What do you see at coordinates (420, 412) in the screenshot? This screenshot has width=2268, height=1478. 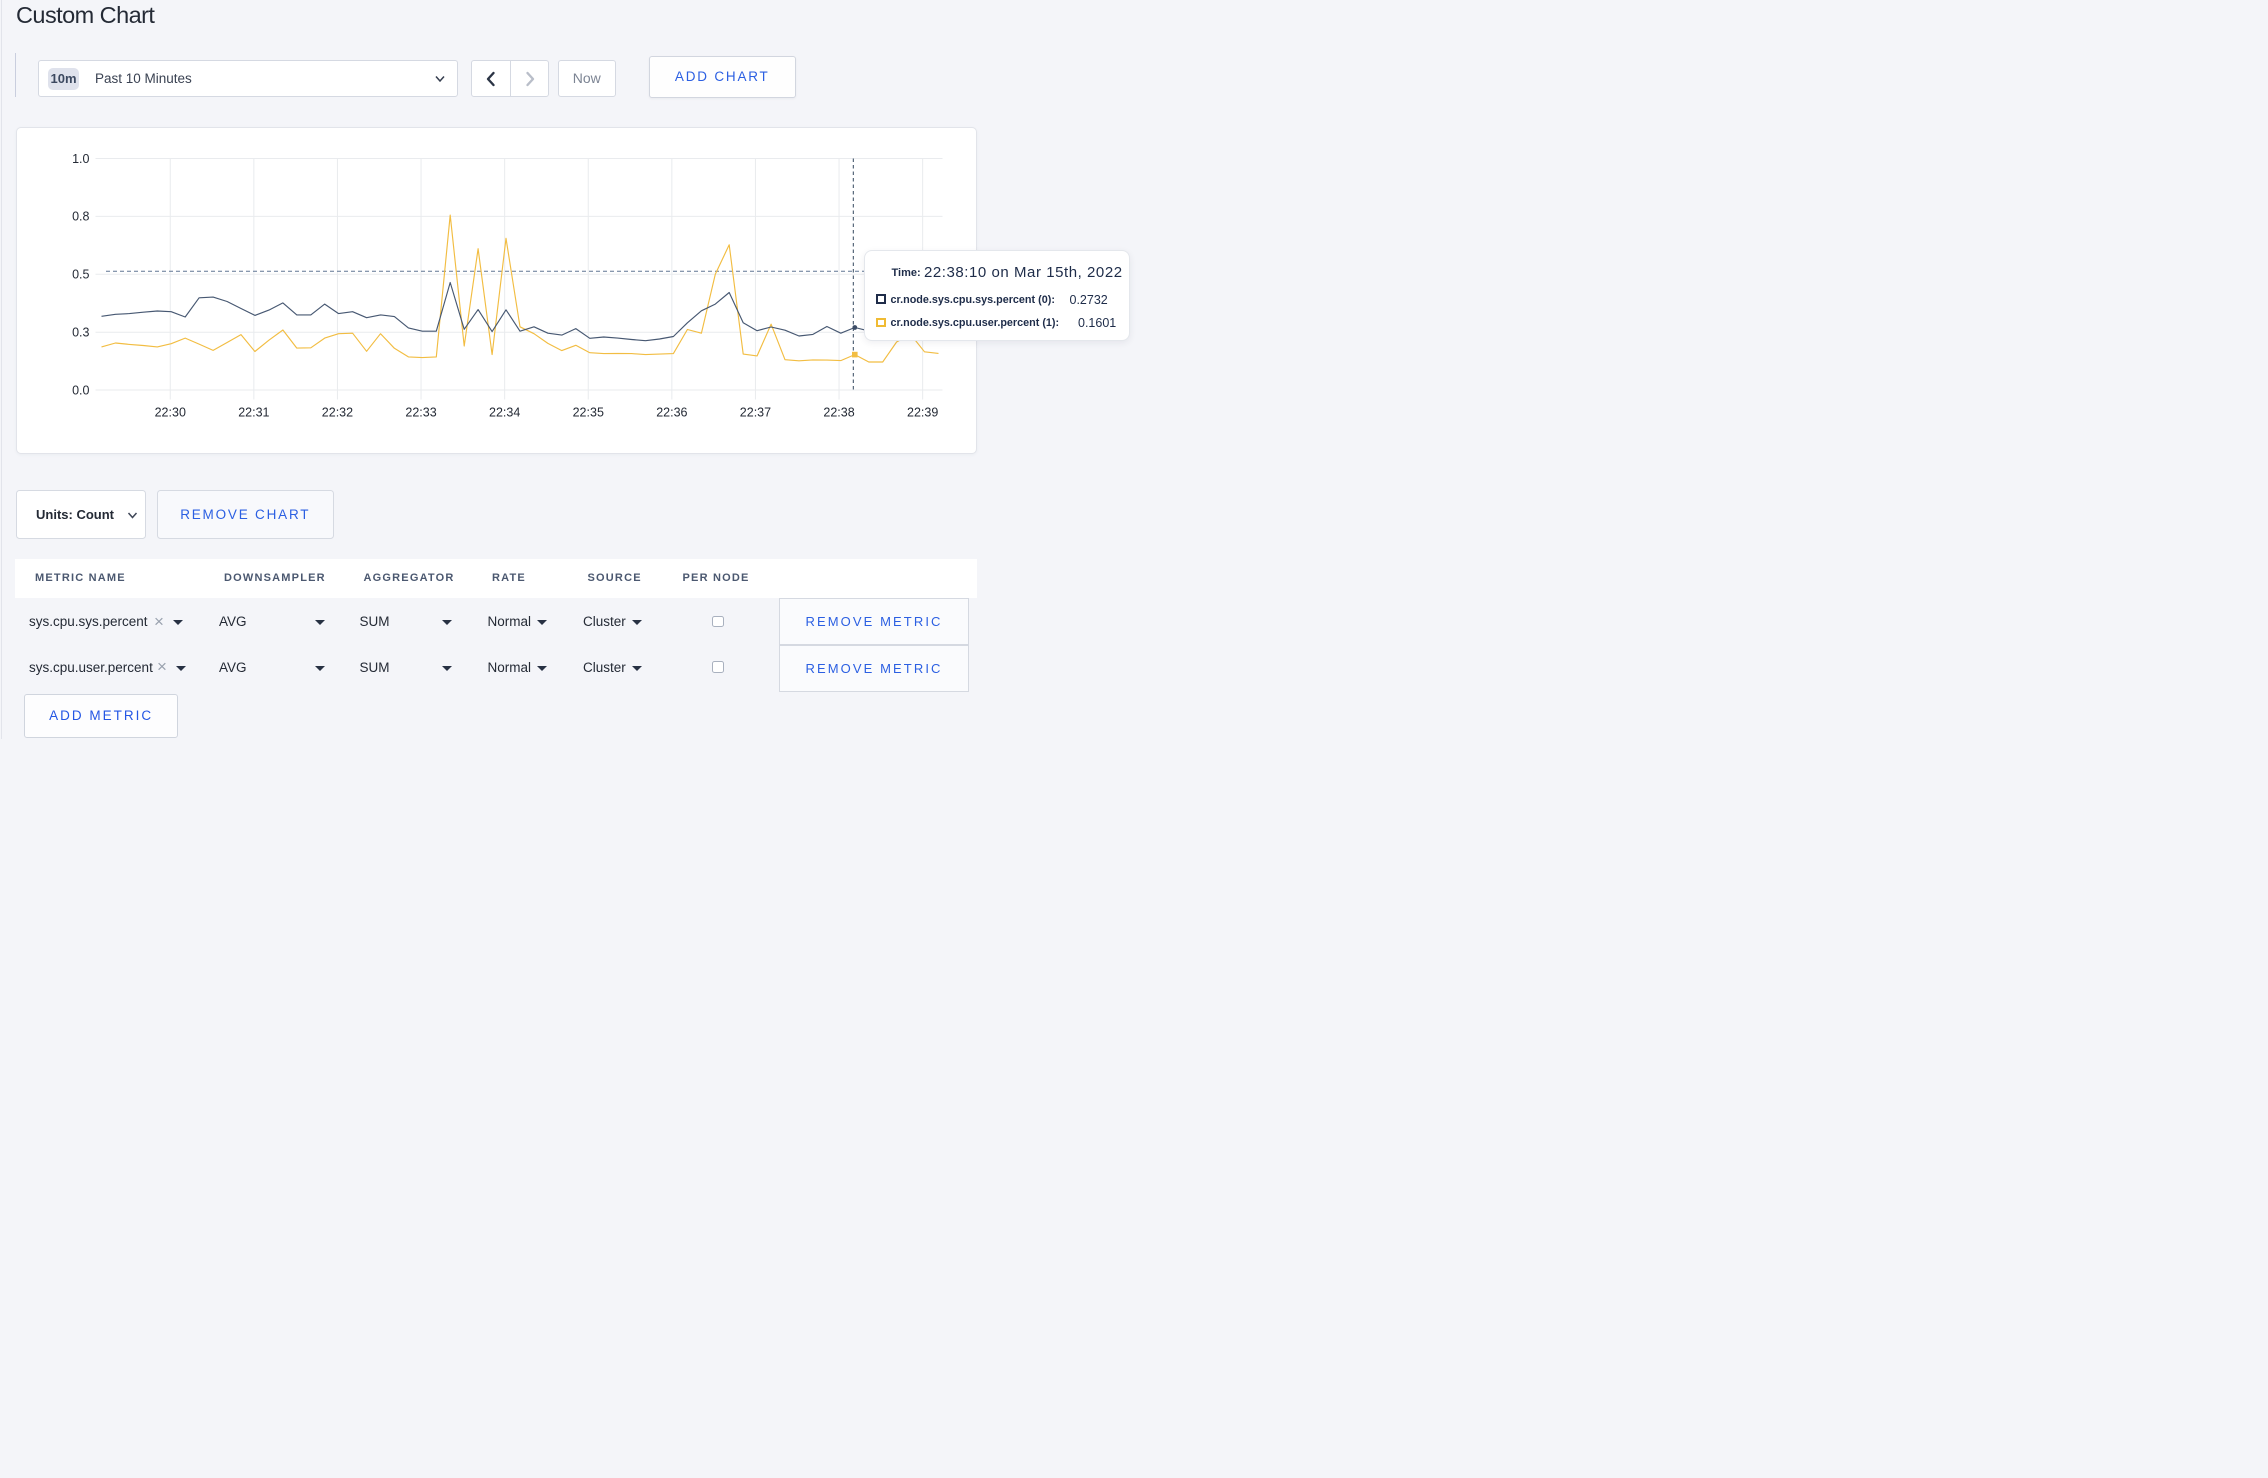 I see `svg-text: 22:33` at bounding box center [420, 412].